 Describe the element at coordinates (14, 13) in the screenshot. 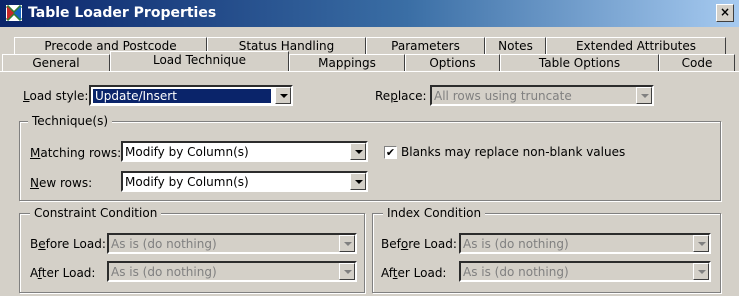

I see `table-loader-icon` at that location.